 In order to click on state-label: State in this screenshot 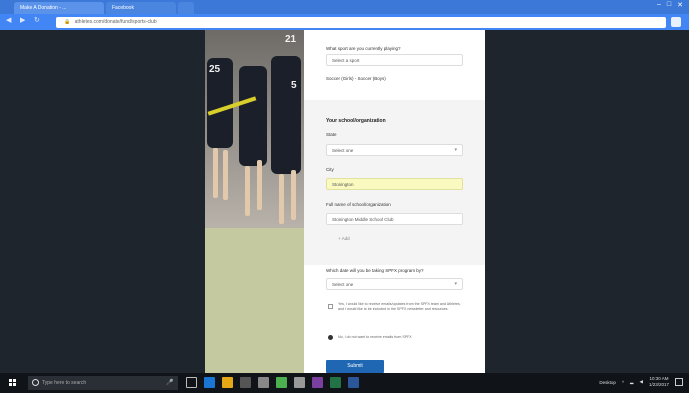, I will do `click(331, 134)`.